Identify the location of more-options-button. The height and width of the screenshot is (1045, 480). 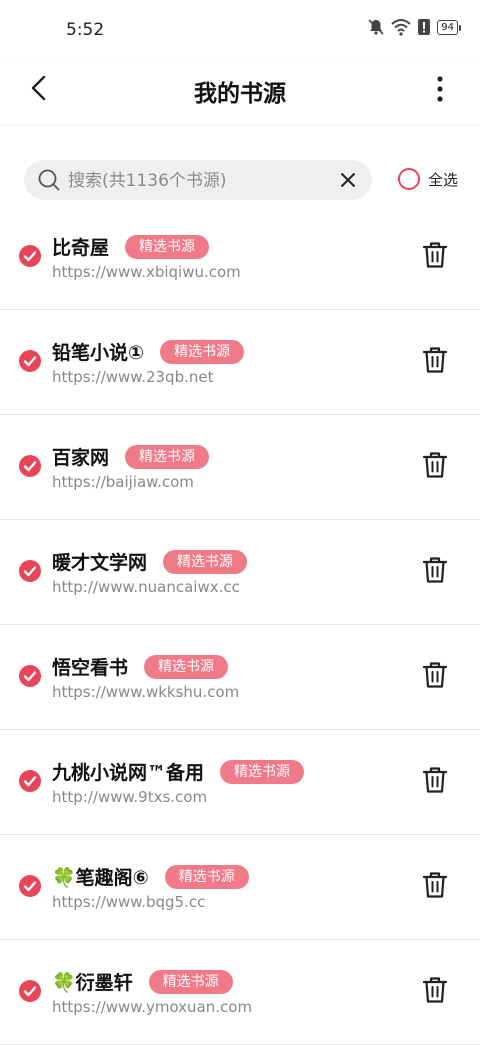
(440, 89).